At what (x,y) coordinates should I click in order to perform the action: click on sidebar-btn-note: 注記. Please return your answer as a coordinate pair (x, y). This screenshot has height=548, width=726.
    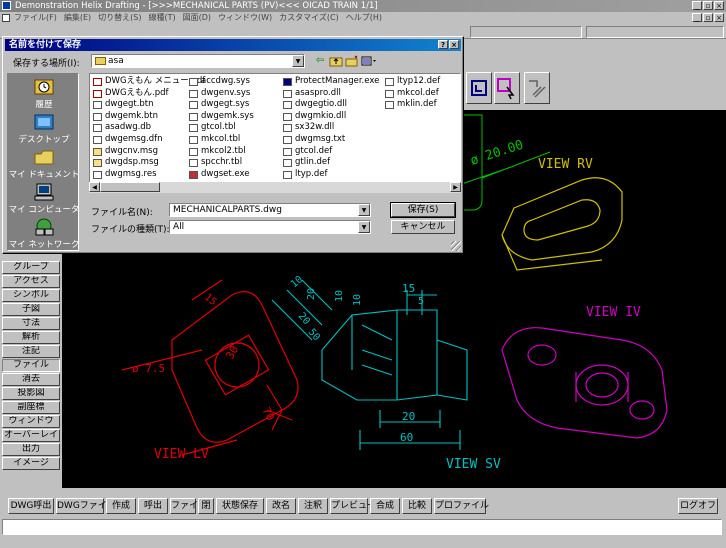
    Looking at the image, I should click on (31, 351).